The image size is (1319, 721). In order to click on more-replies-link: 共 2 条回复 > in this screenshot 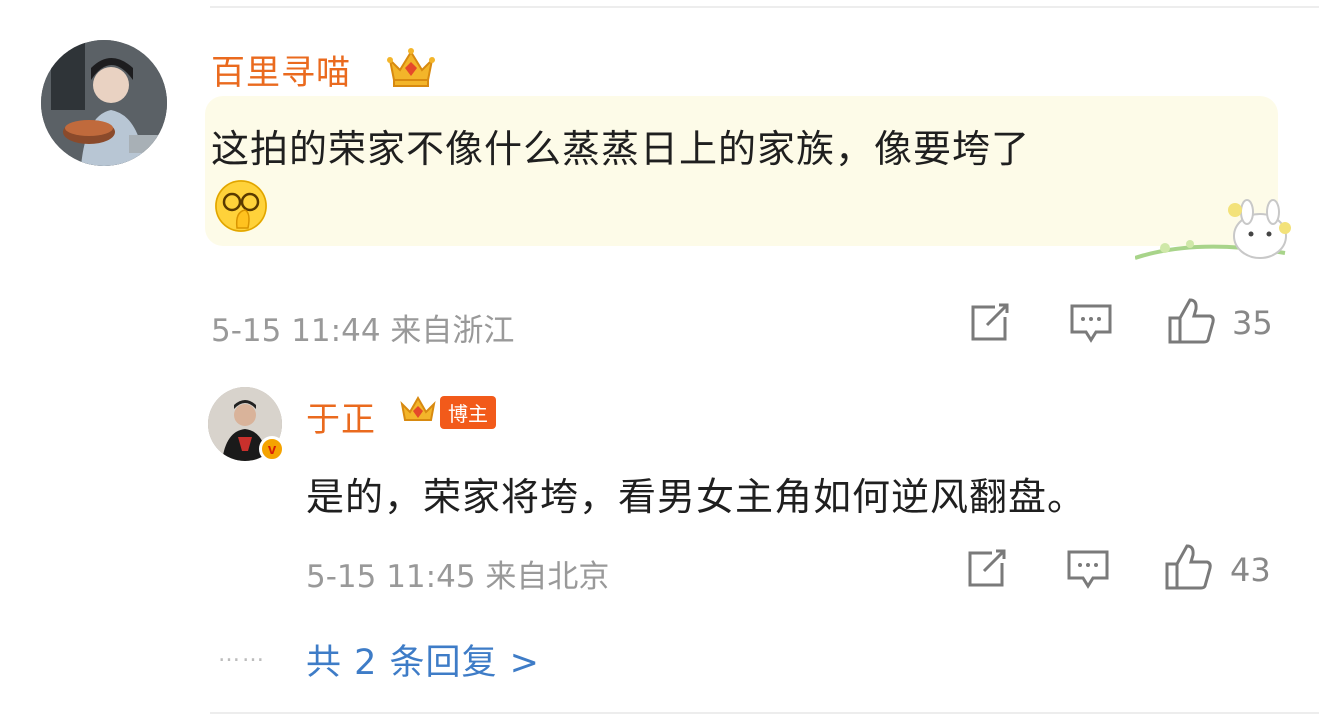, I will do `click(423, 659)`.